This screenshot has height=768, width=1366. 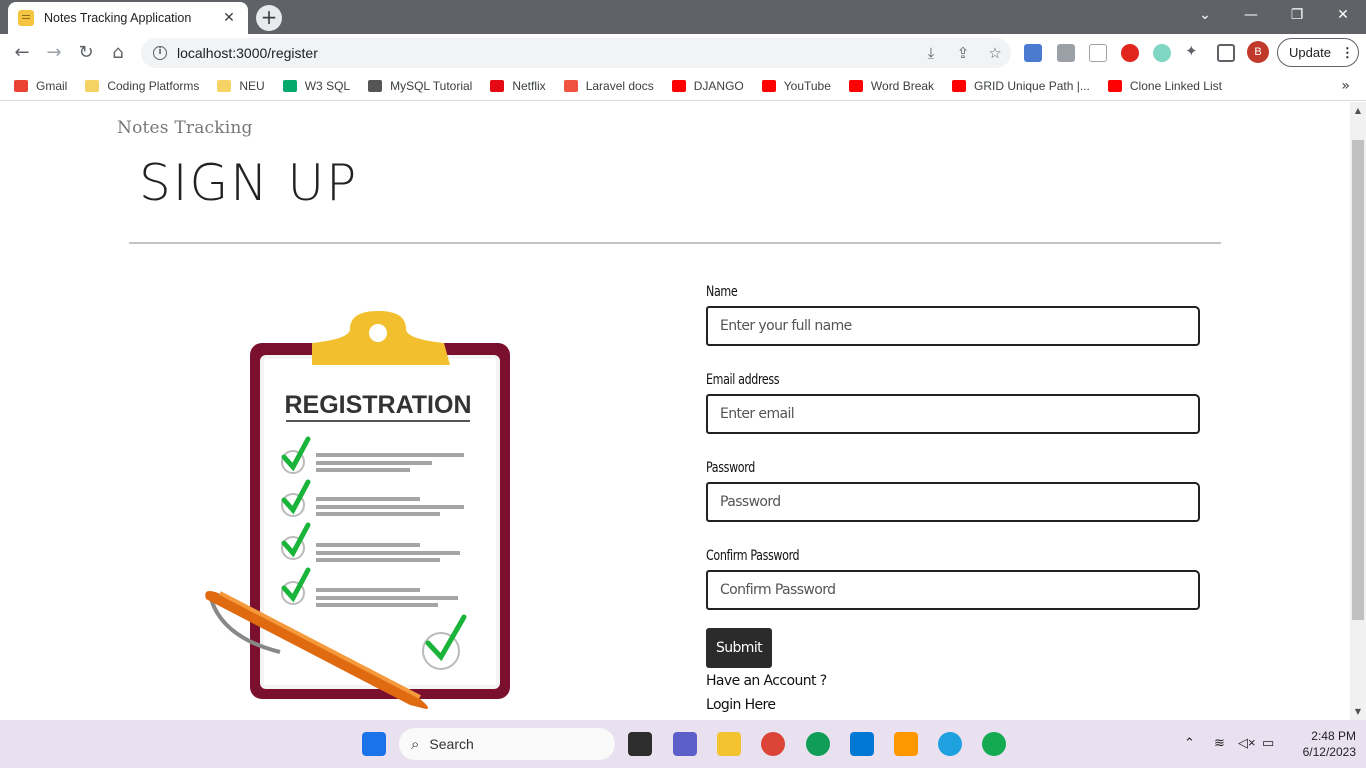 What do you see at coordinates (953, 414) in the screenshot?
I see `email-field` at bounding box center [953, 414].